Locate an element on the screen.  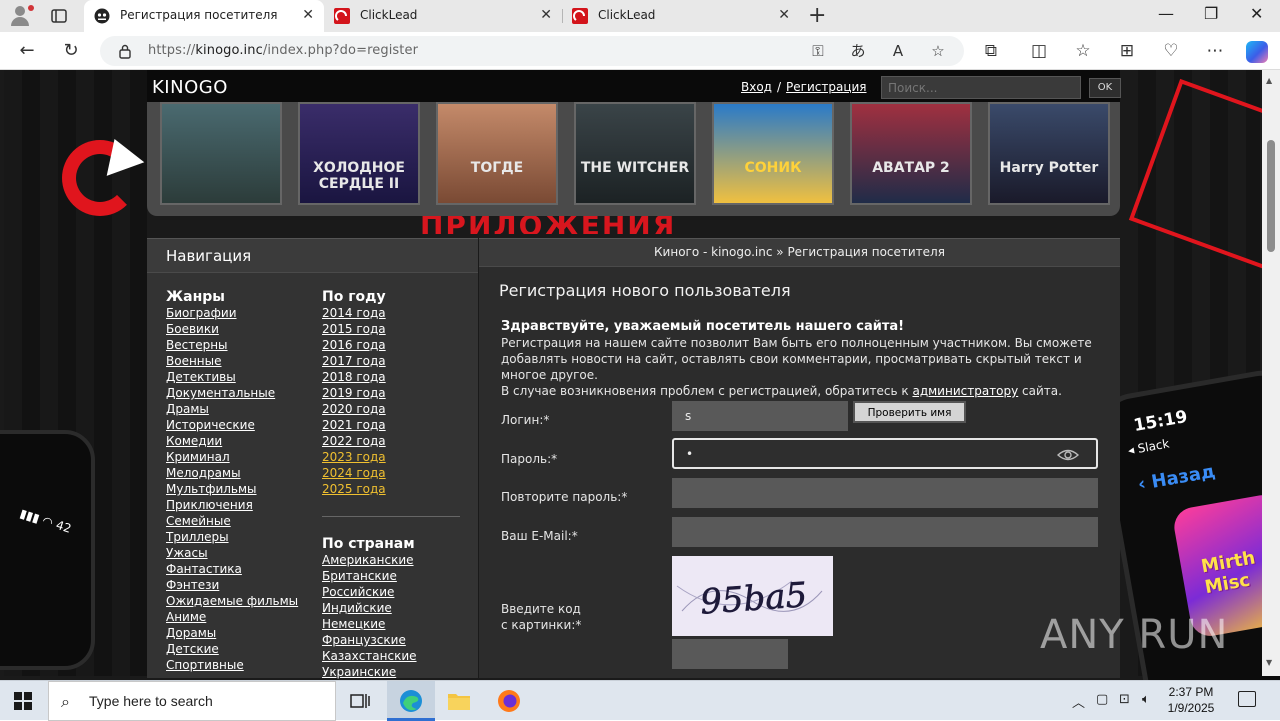
year-link: 2022 года is located at coordinates (354, 441).